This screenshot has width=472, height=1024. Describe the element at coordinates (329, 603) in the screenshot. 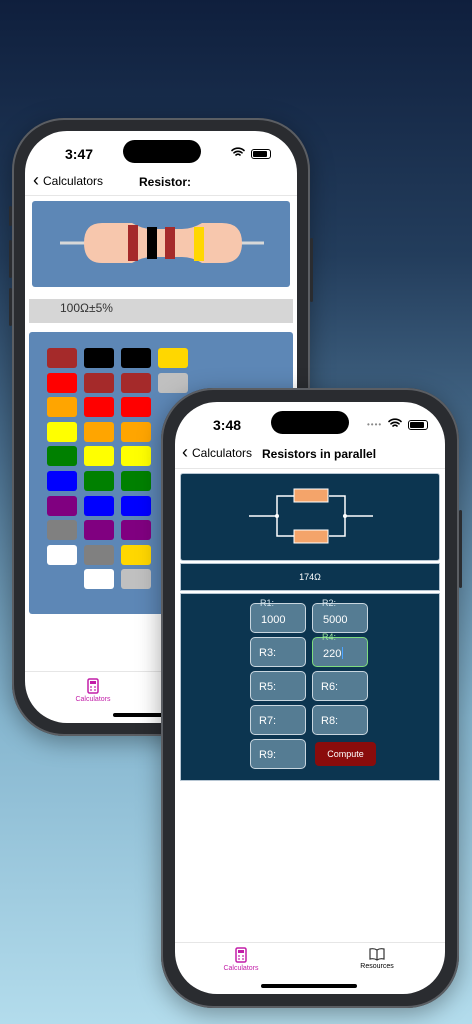

I see `r2-label: R2:` at that location.